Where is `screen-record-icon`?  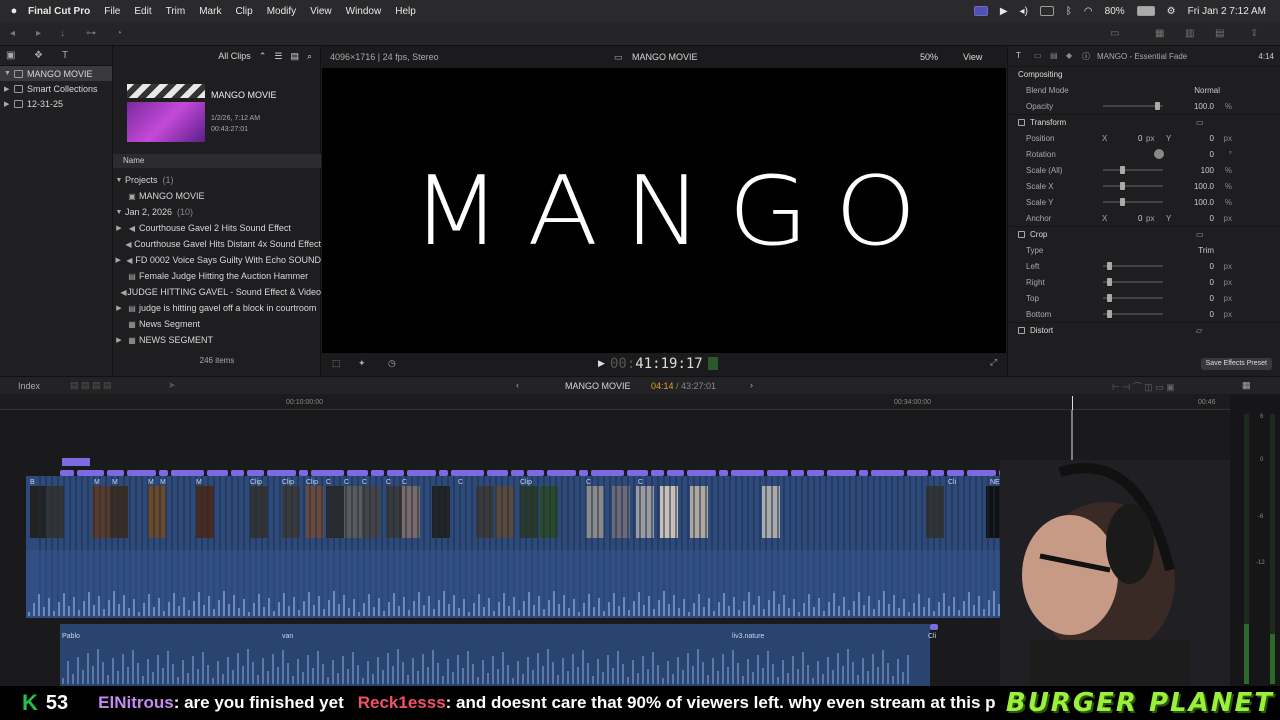
screen-record-icon is located at coordinates (980, 11).